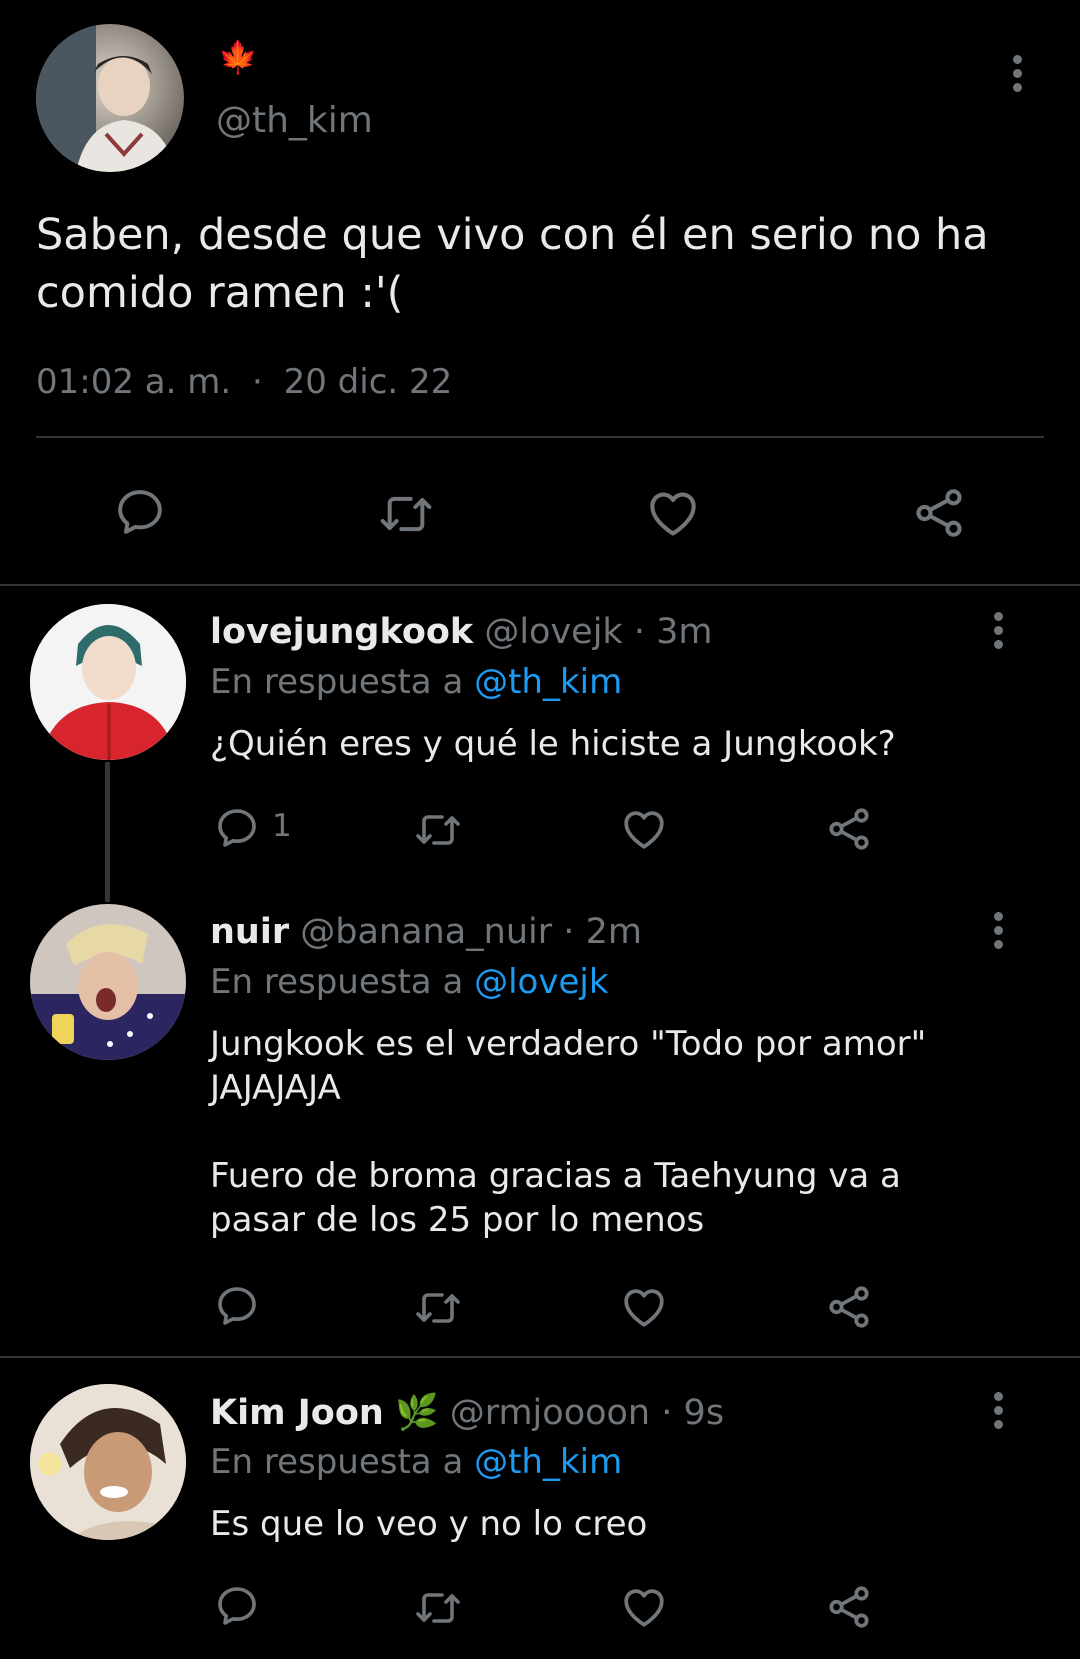 This screenshot has width=1080, height=1659. What do you see at coordinates (553, 632) in the screenshot?
I see `reply-author-handle: @lovejk` at bounding box center [553, 632].